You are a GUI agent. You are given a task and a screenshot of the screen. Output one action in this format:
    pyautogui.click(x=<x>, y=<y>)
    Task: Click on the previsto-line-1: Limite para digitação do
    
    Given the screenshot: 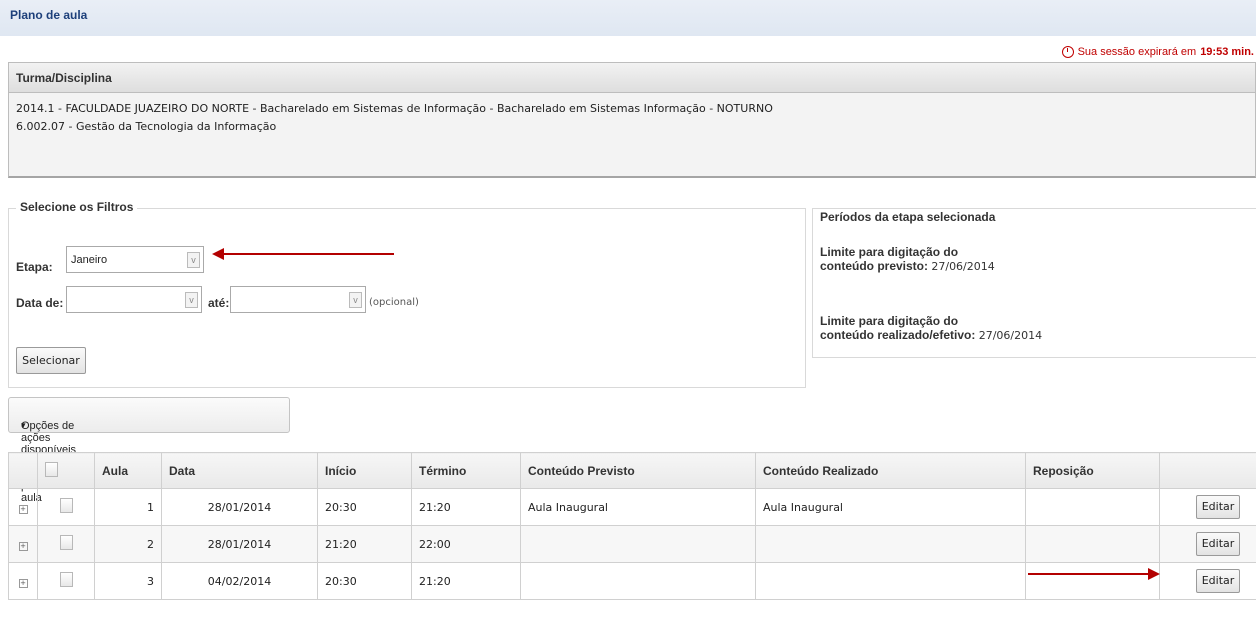 What is the action you would take?
    pyautogui.click(x=889, y=252)
    